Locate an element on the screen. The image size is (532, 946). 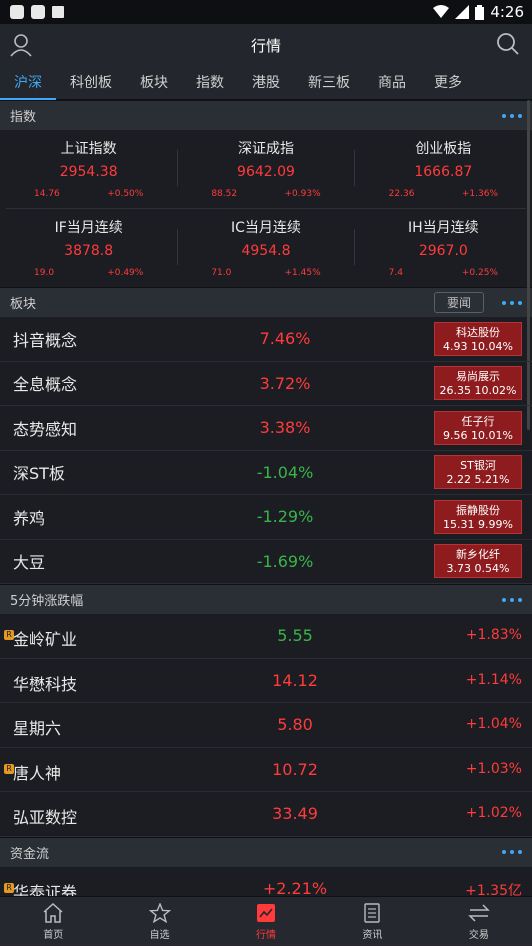
stock-row: 星期六 5.80 +1.04% is located at coordinates (266, 725).